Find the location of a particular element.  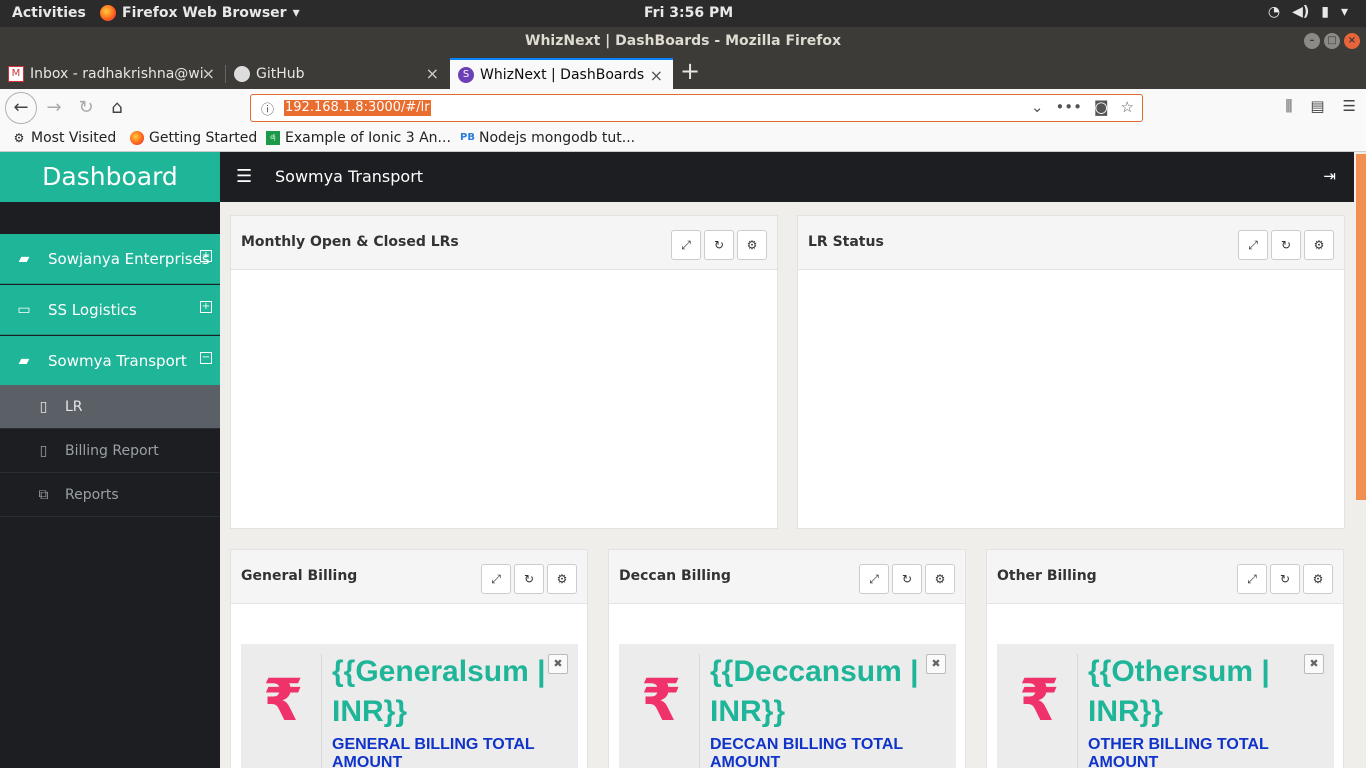

info-icon: ⓘ is located at coordinates (267, 108).